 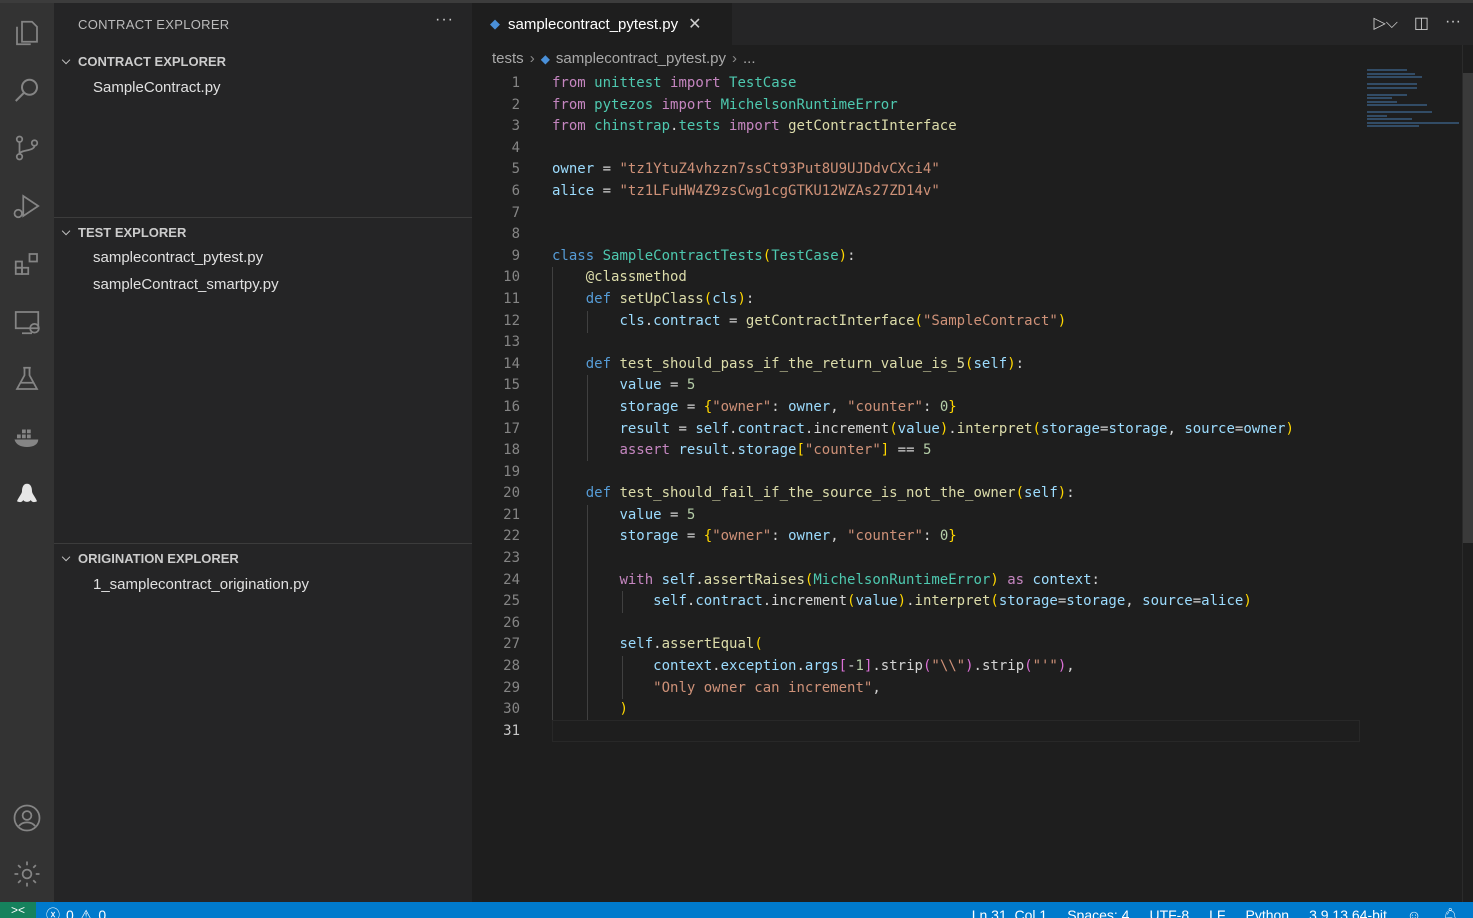 I want to click on encoding: UTF-8, so click(x=1169, y=910).